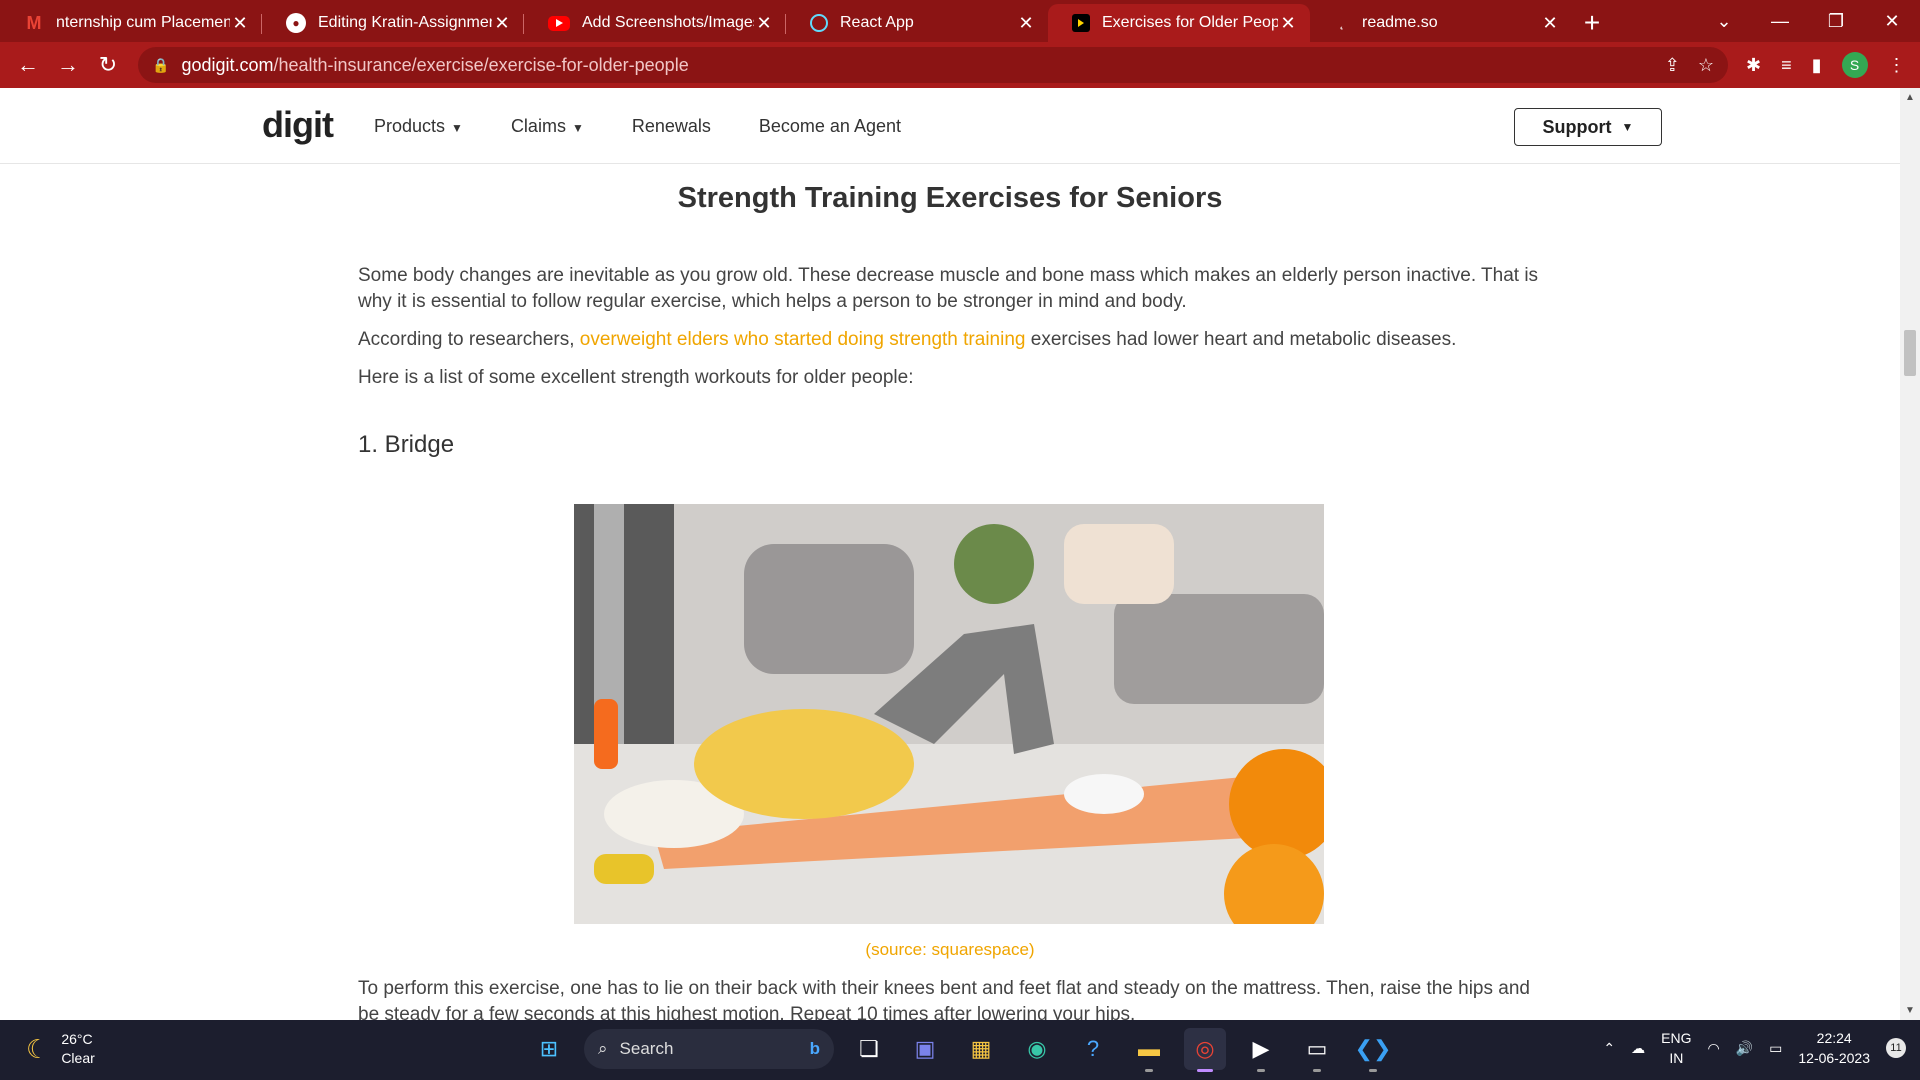  Describe the element at coordinates (1786, 65) in the screenshot. I see `media-control-icon: ≡` at that location.